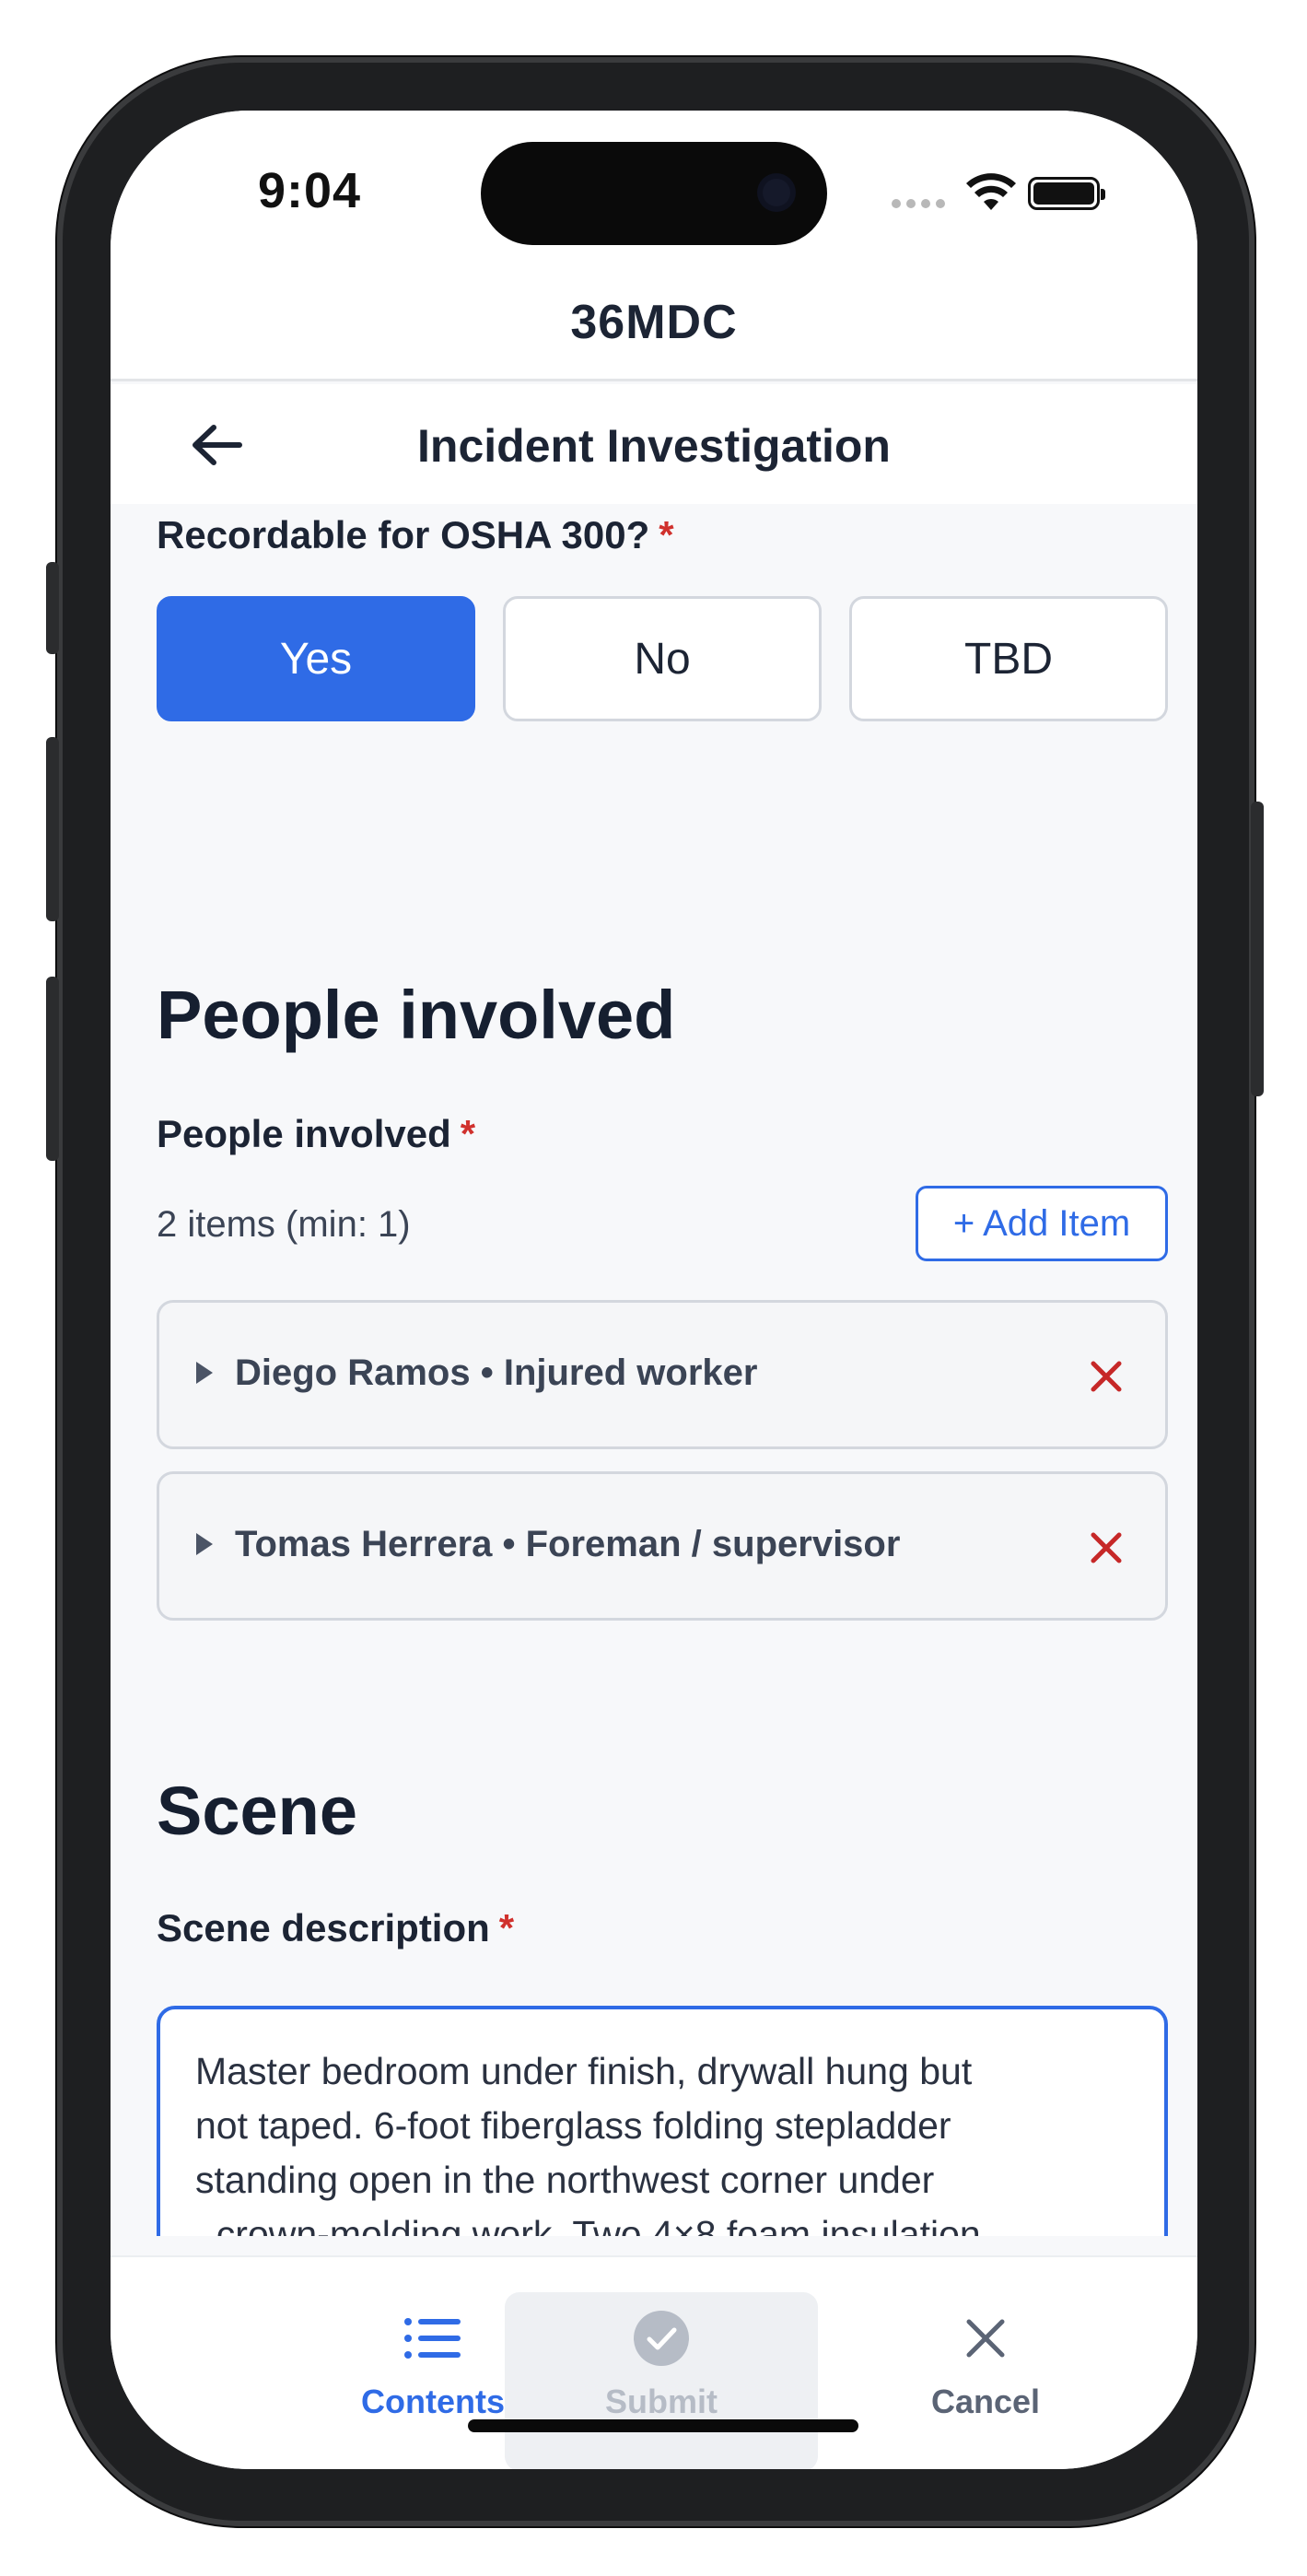  I want to click on add-item-button: + Add Item, so click(1042, 1223).